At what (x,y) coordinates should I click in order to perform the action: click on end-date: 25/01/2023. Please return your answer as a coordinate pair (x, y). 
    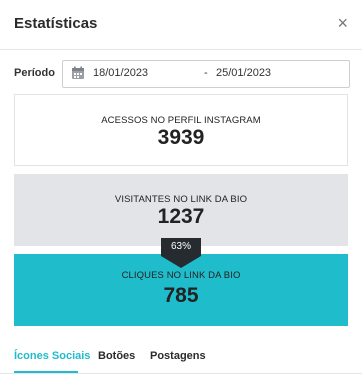
    Looking at the image, I should click on (243, 73).